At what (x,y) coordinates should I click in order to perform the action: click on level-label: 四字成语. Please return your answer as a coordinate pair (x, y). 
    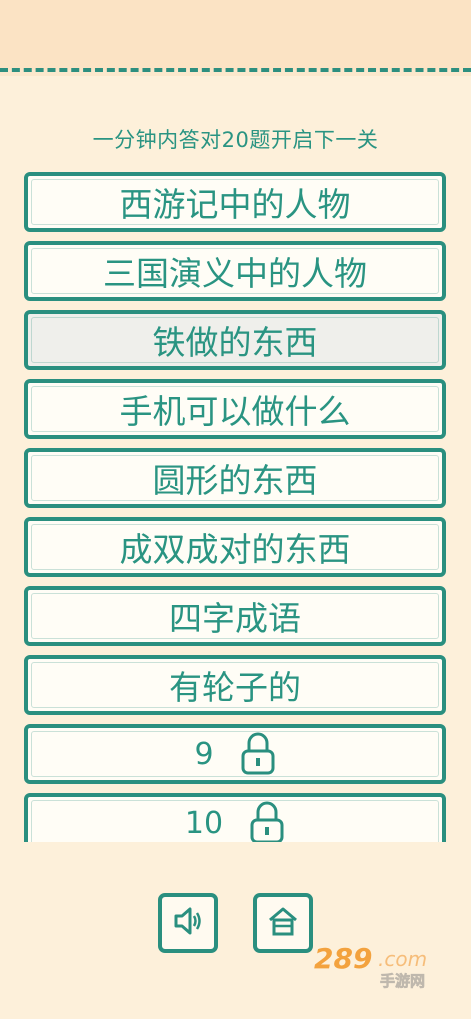
    Looking at the image, I should click on (235, 618).